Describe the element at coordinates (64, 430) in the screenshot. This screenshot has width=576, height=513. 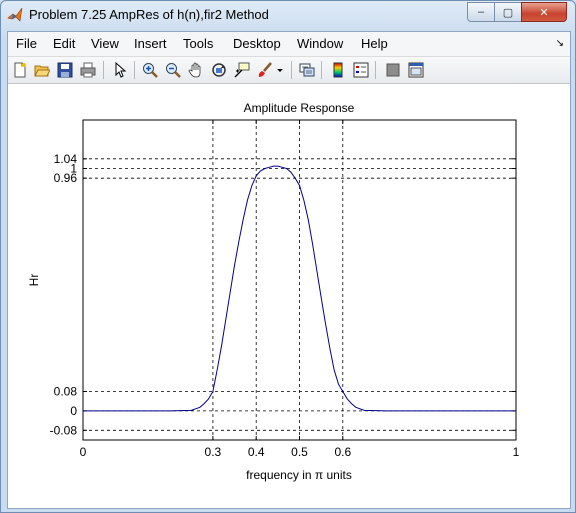
I see `y-tick-label: -0.08` at that location.